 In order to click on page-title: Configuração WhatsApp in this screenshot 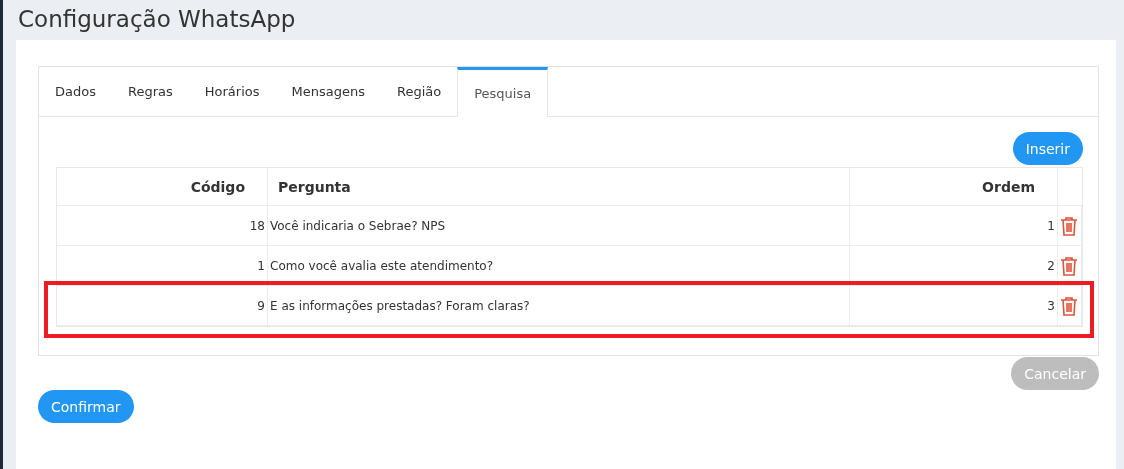, I will do `click(157, 19)`.